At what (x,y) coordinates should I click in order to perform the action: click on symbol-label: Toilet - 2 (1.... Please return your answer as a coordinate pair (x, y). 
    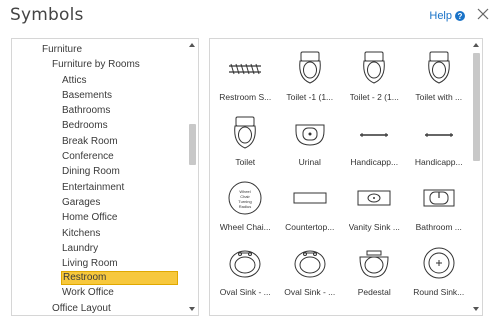
    Looking at the image, I should click on (374, 97).